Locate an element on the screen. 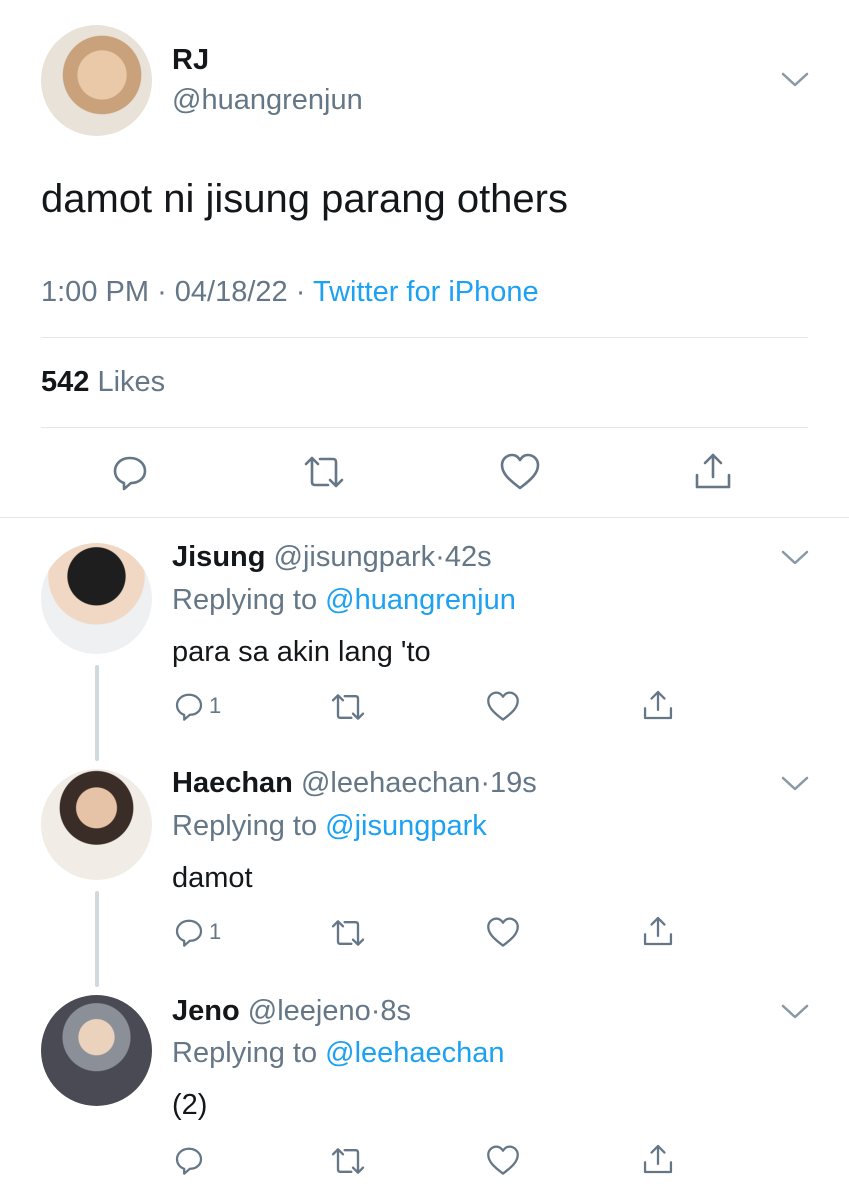 The image size is (849, 1200). reply-header: Jeno @leejeno·8s is located at coordinates (291, 1011).